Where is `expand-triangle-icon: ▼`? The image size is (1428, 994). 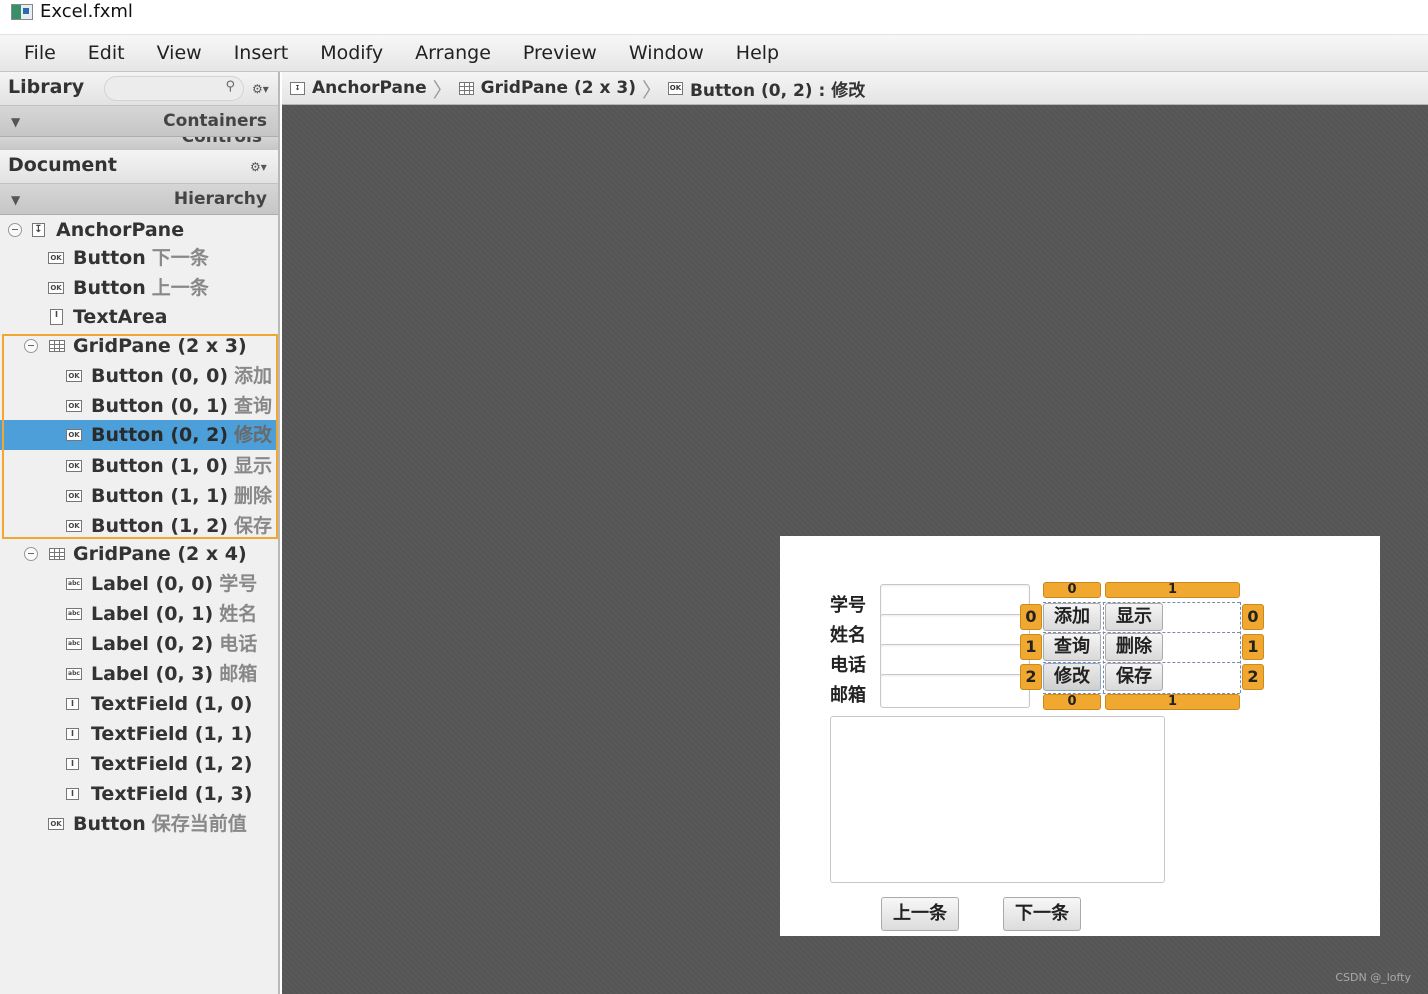
expand-triangle-icon: ▼ is located at coordinates (16, 200).